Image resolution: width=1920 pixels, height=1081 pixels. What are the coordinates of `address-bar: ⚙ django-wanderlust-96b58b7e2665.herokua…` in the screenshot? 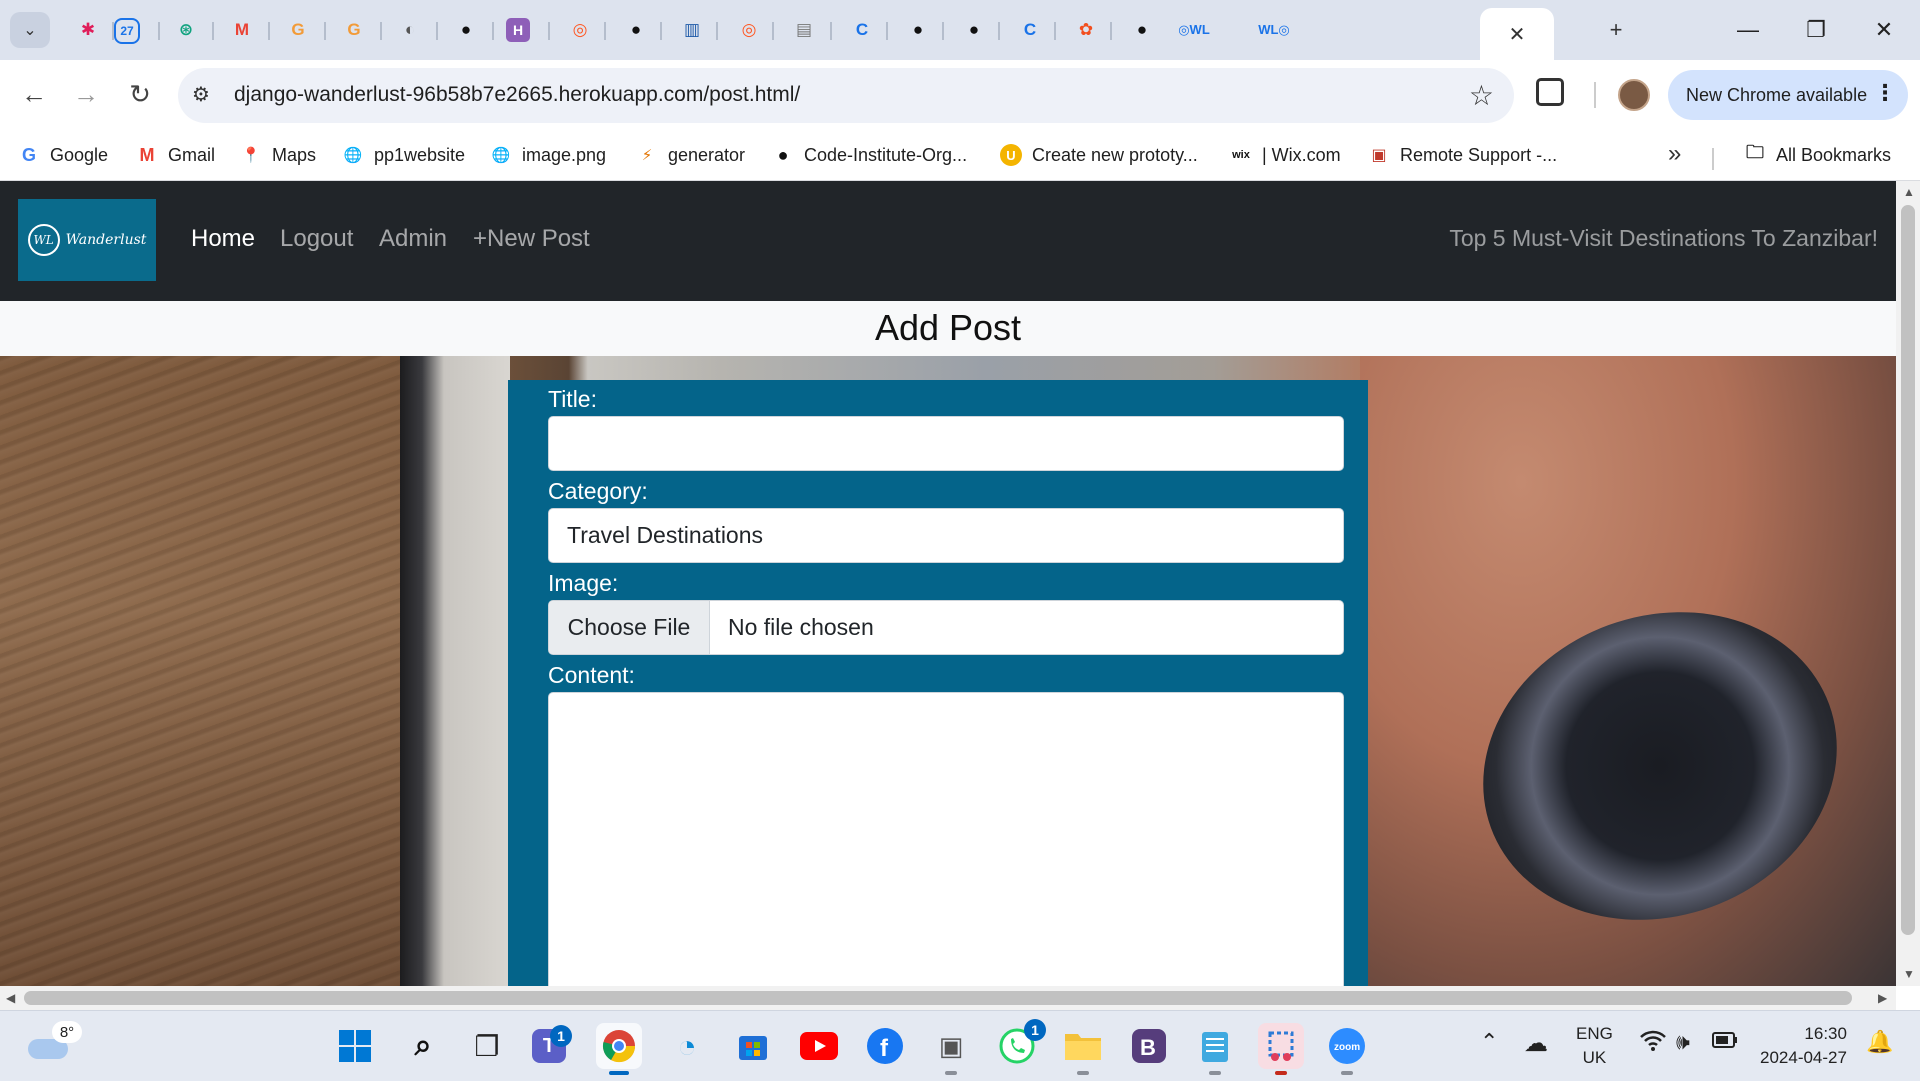 It's located at (846, 95).